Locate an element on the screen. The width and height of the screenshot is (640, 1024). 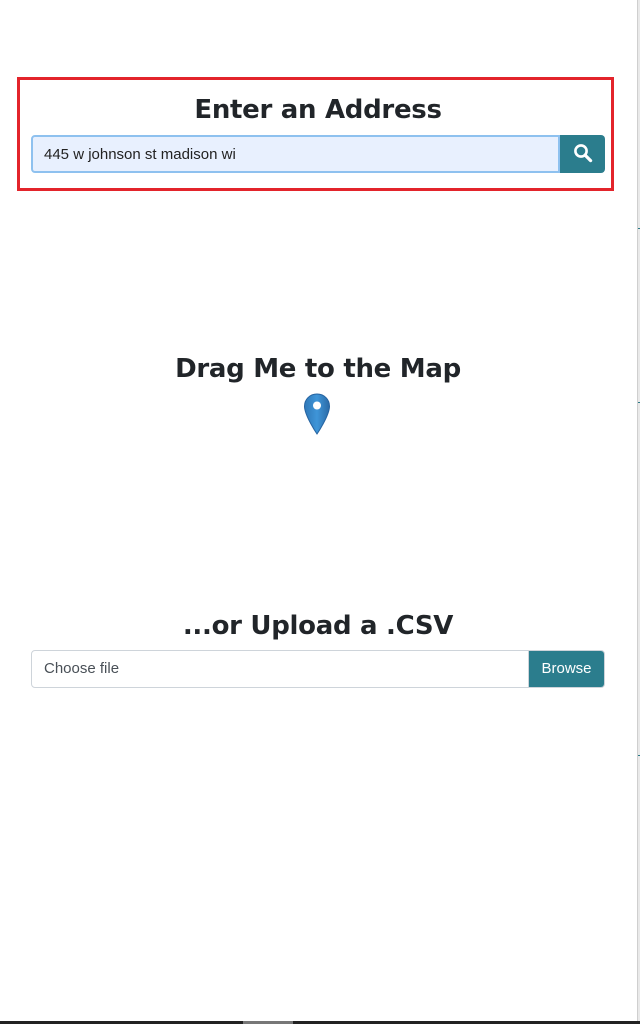
search-button is located at coordinates (582, 154).